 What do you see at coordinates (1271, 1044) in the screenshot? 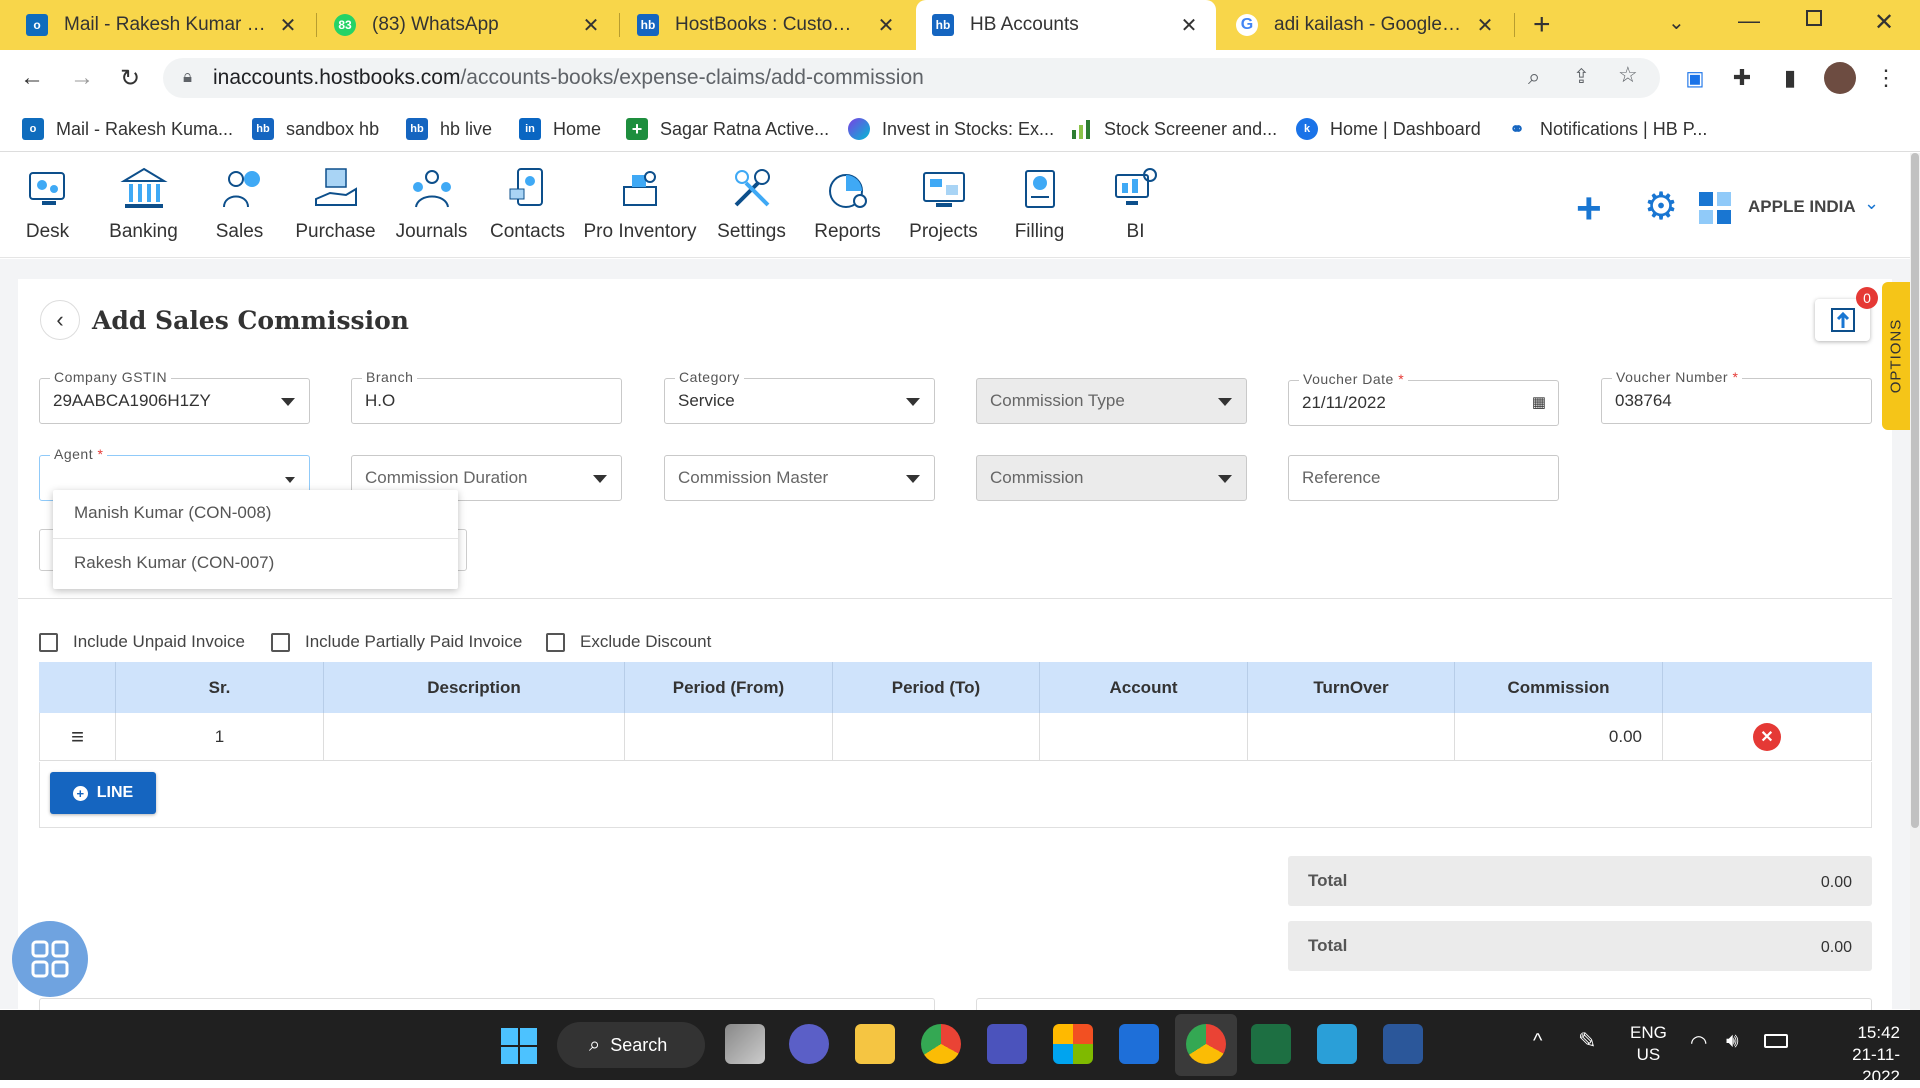
I see `excel-icon` at bounding box center [1271, 1044].